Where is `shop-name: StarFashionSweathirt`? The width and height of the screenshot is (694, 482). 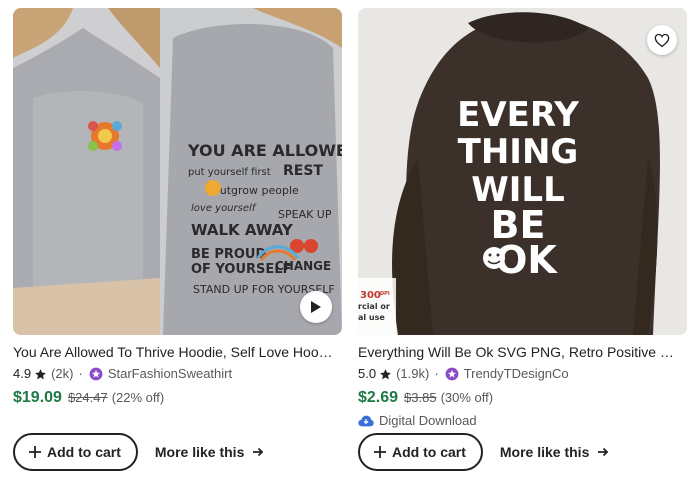 shop-name: StarFashionSweathirt is located at coordinates (170, 374).